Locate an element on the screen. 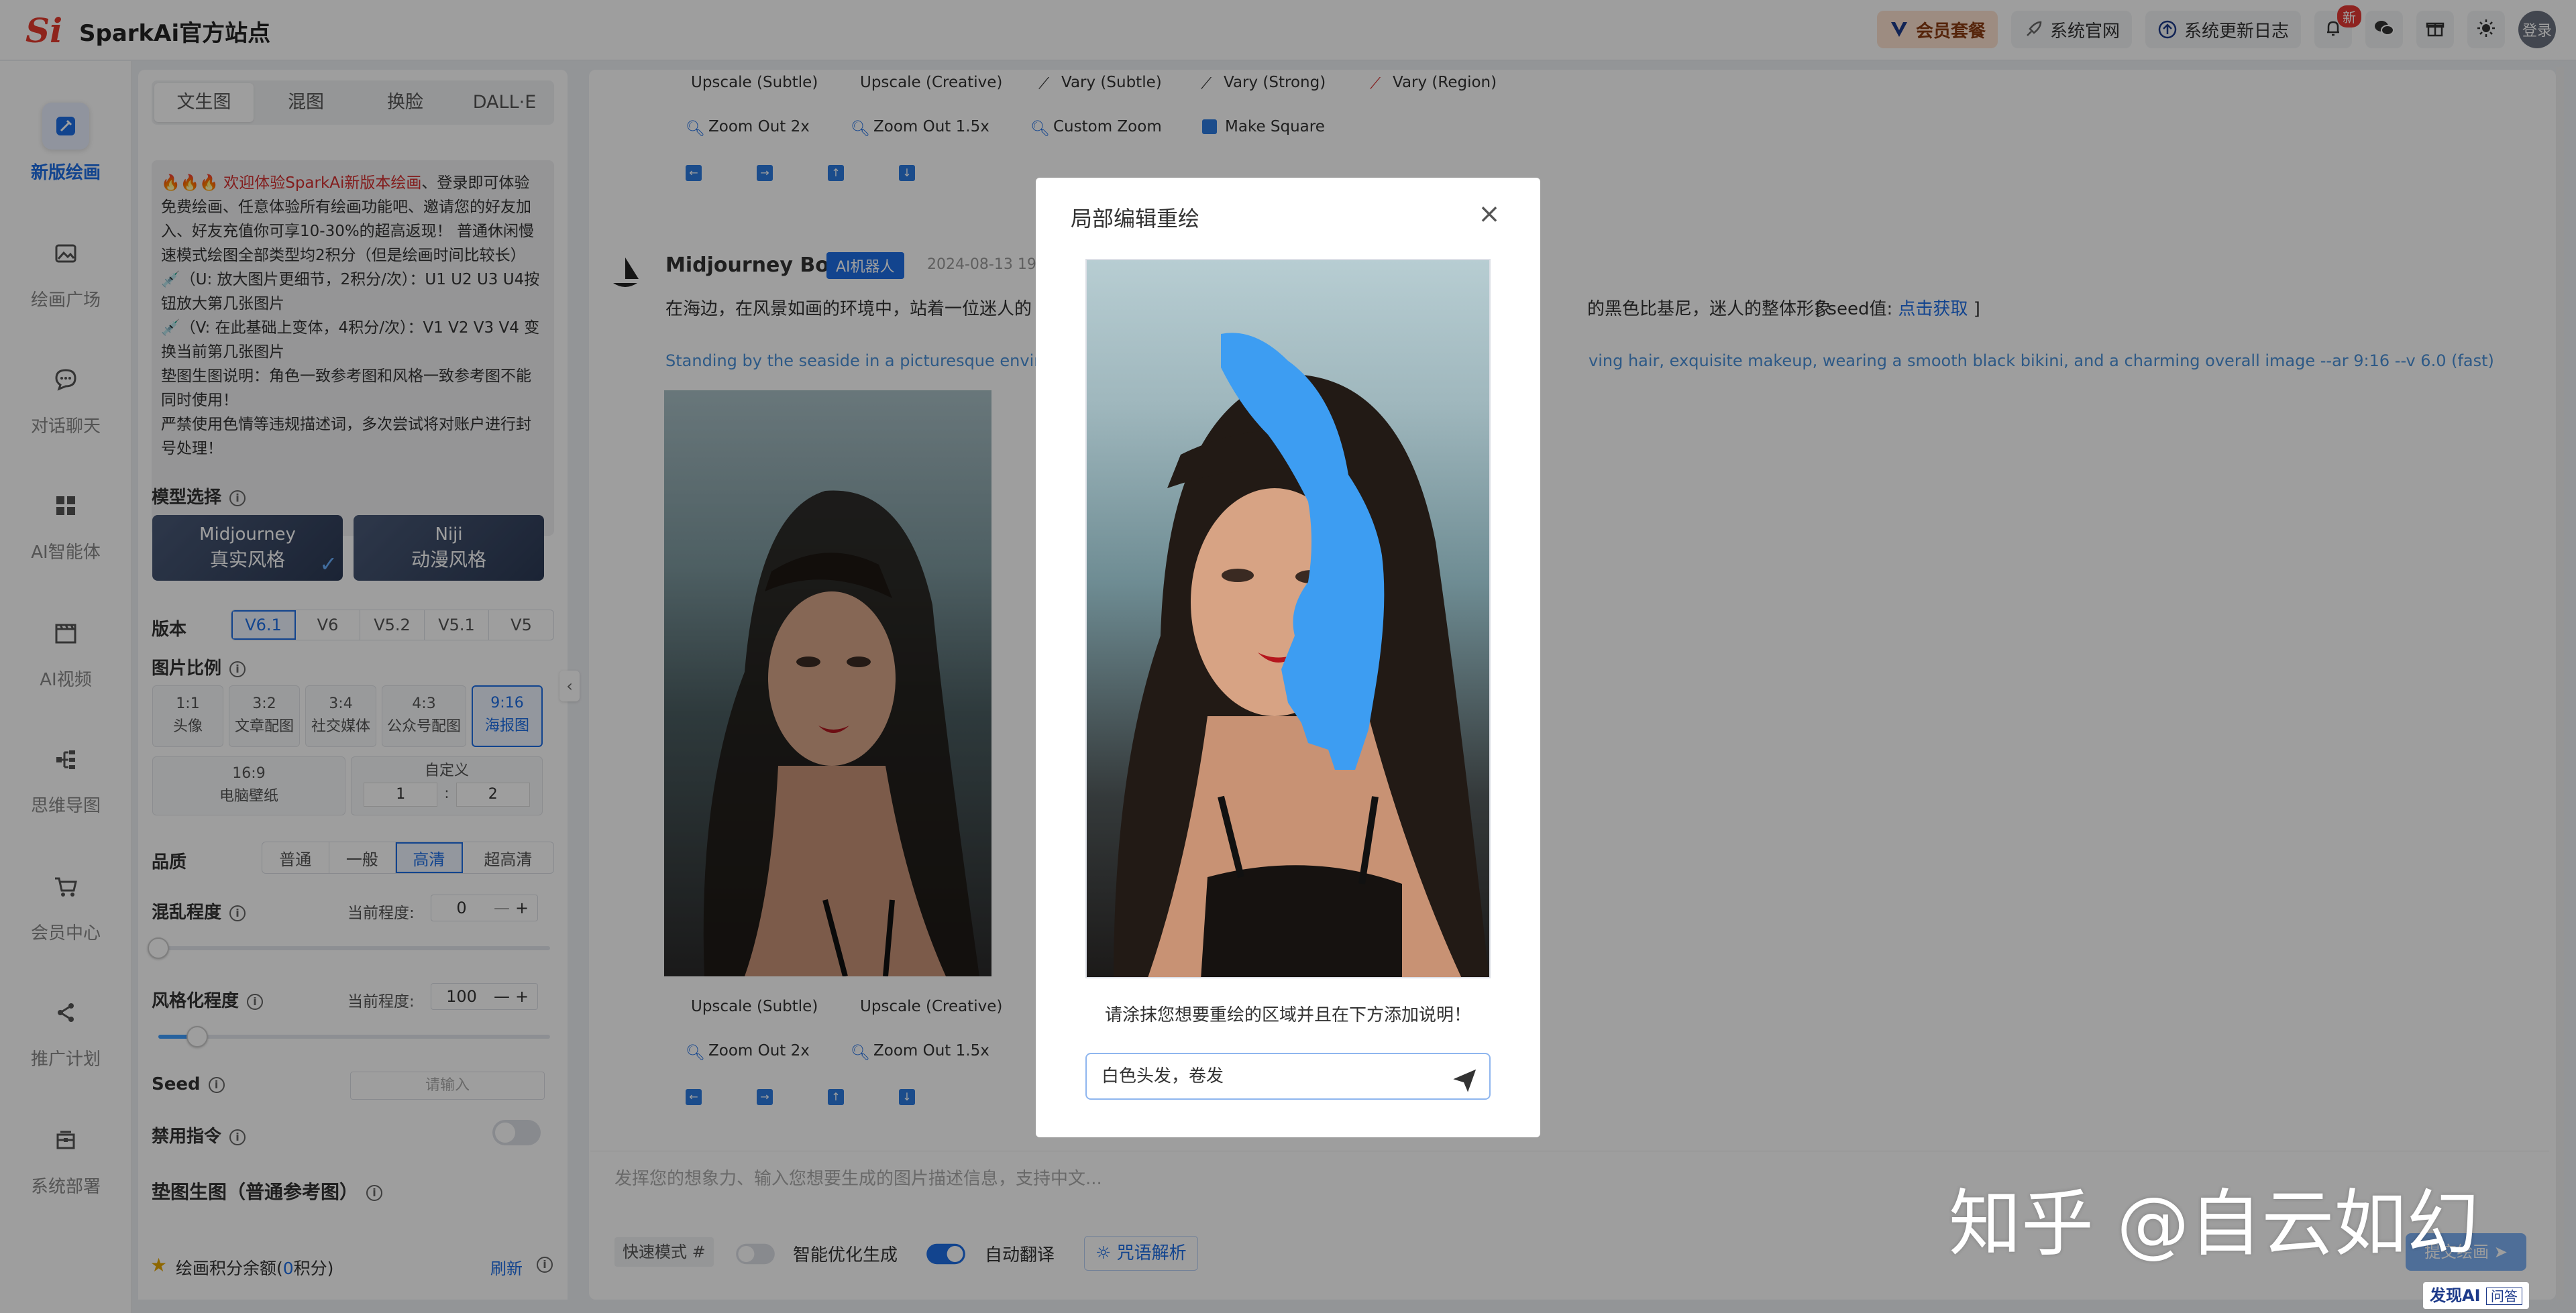 The width and height of the screenshot is (2576, 1313). inpaint-modal: 局部编辑重绘 × 请涂抹您想要重绘的区域并且在下方添加说明！ 白色头发，卷发 is located at coordinates (1288, 657).